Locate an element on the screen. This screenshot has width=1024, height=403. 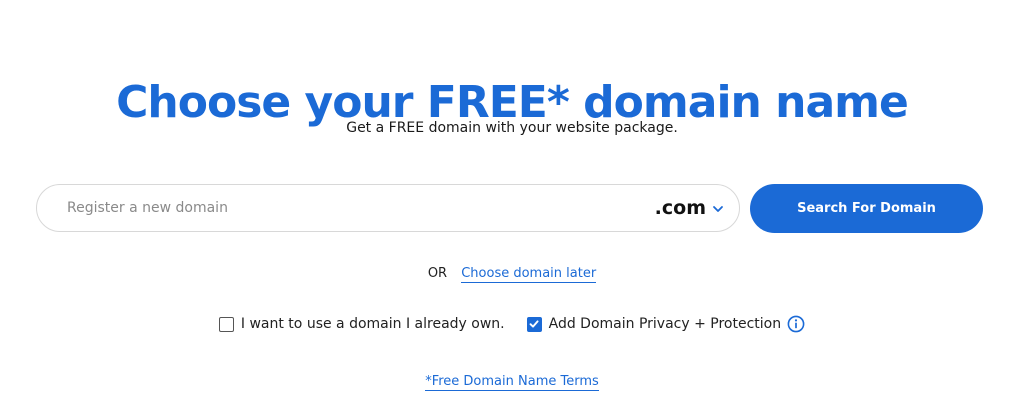
own-domain-checkbox is located at coordinates (226, 324).